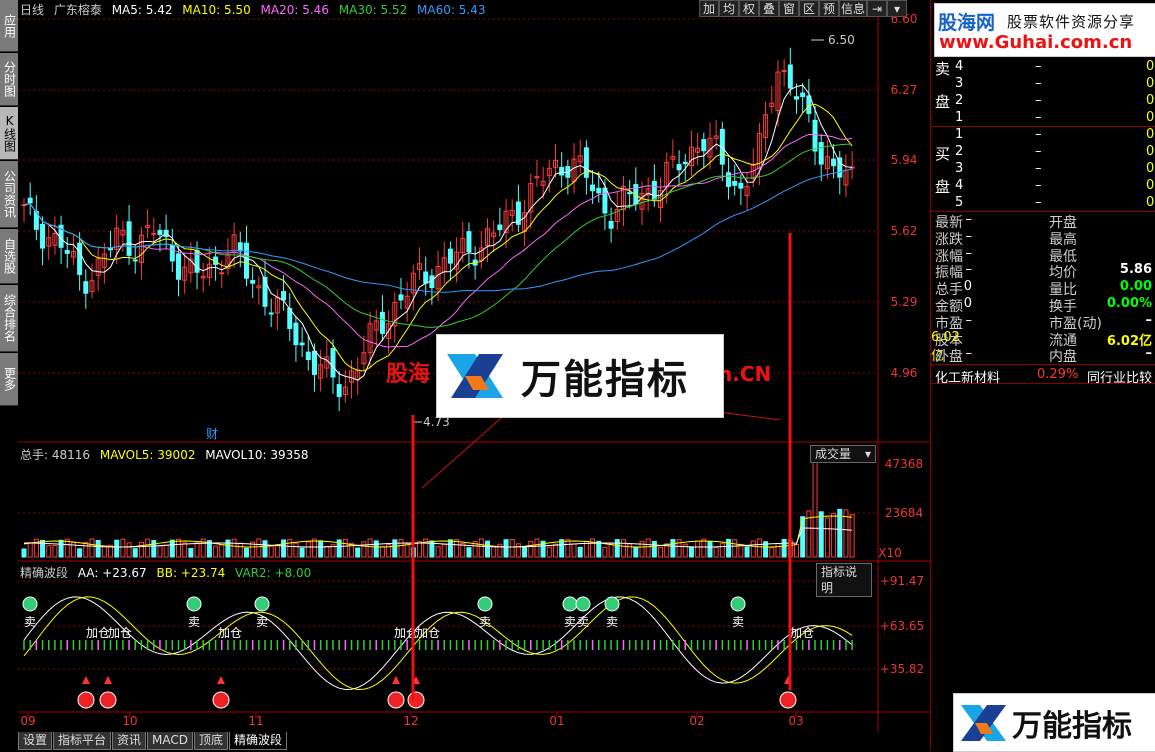 The image size is (1155, 752). What do you see at coordinates (1150, 83) in the screenshot?
I see `sell-volume-3: 0` at bounding box center [1150, 83].